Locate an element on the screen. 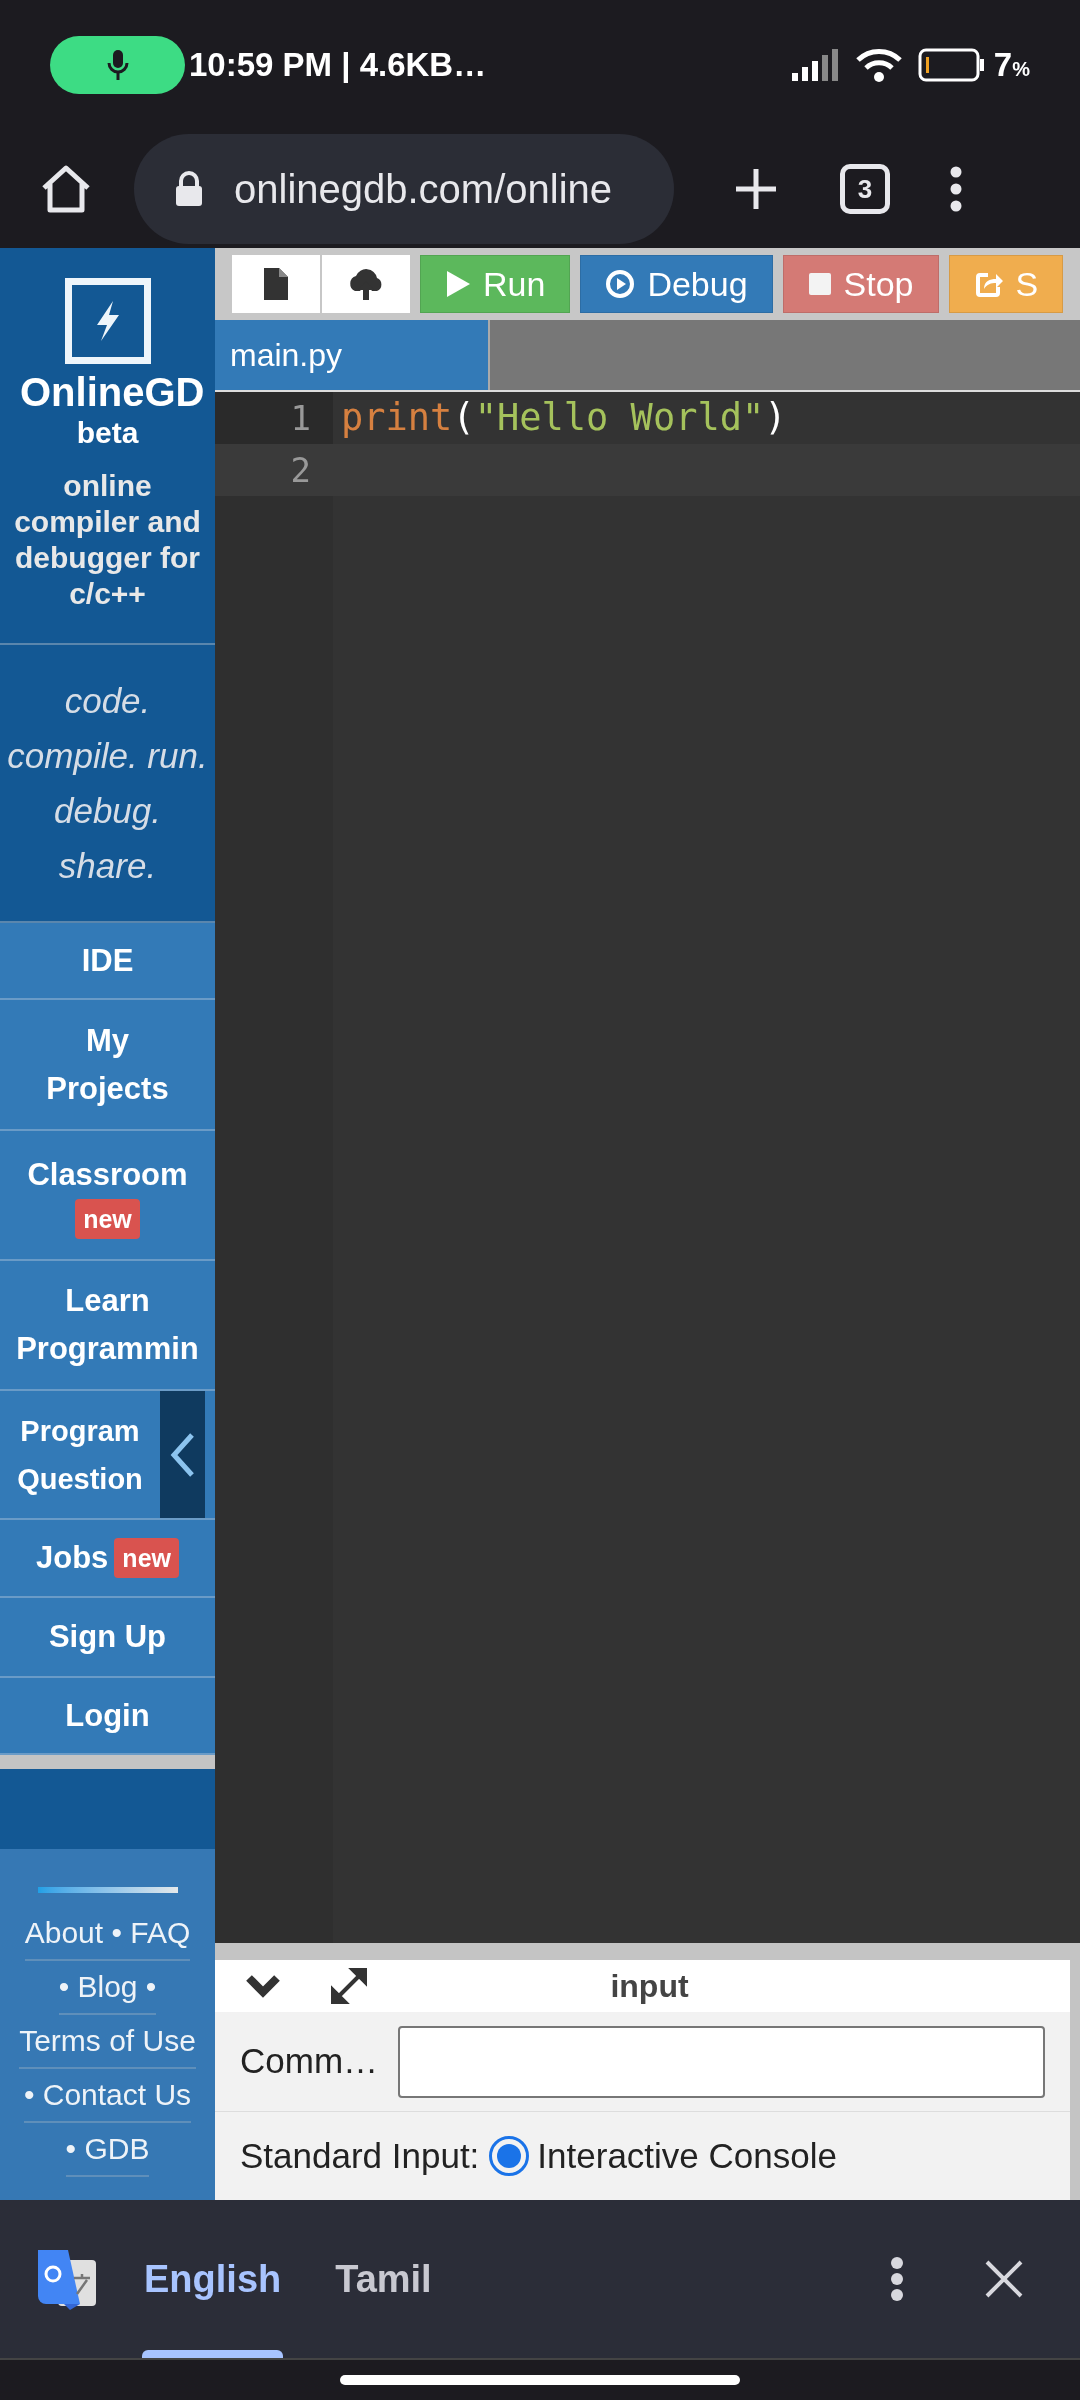 The width and height of the screenshot is (1080, 2400). nav-item: Login is located at coordinates (107, 1716).